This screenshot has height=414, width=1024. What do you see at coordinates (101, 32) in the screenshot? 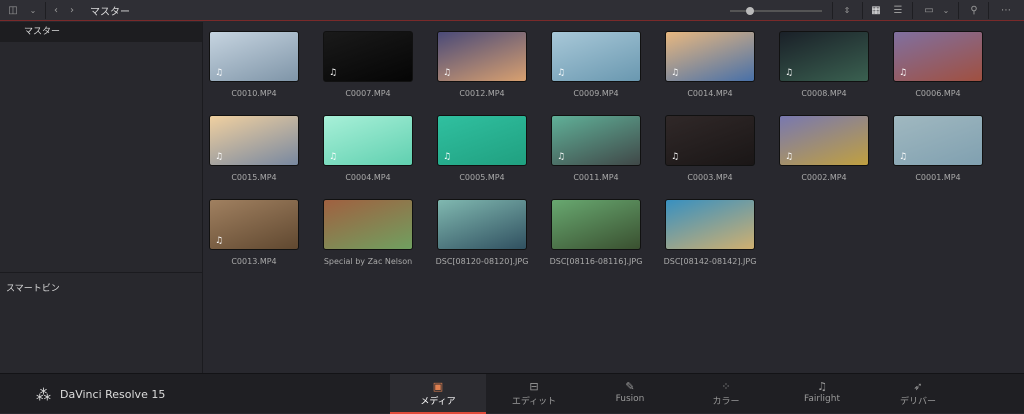
I see `sidebar-item-master: マスター` at bounding box center [101, 32].